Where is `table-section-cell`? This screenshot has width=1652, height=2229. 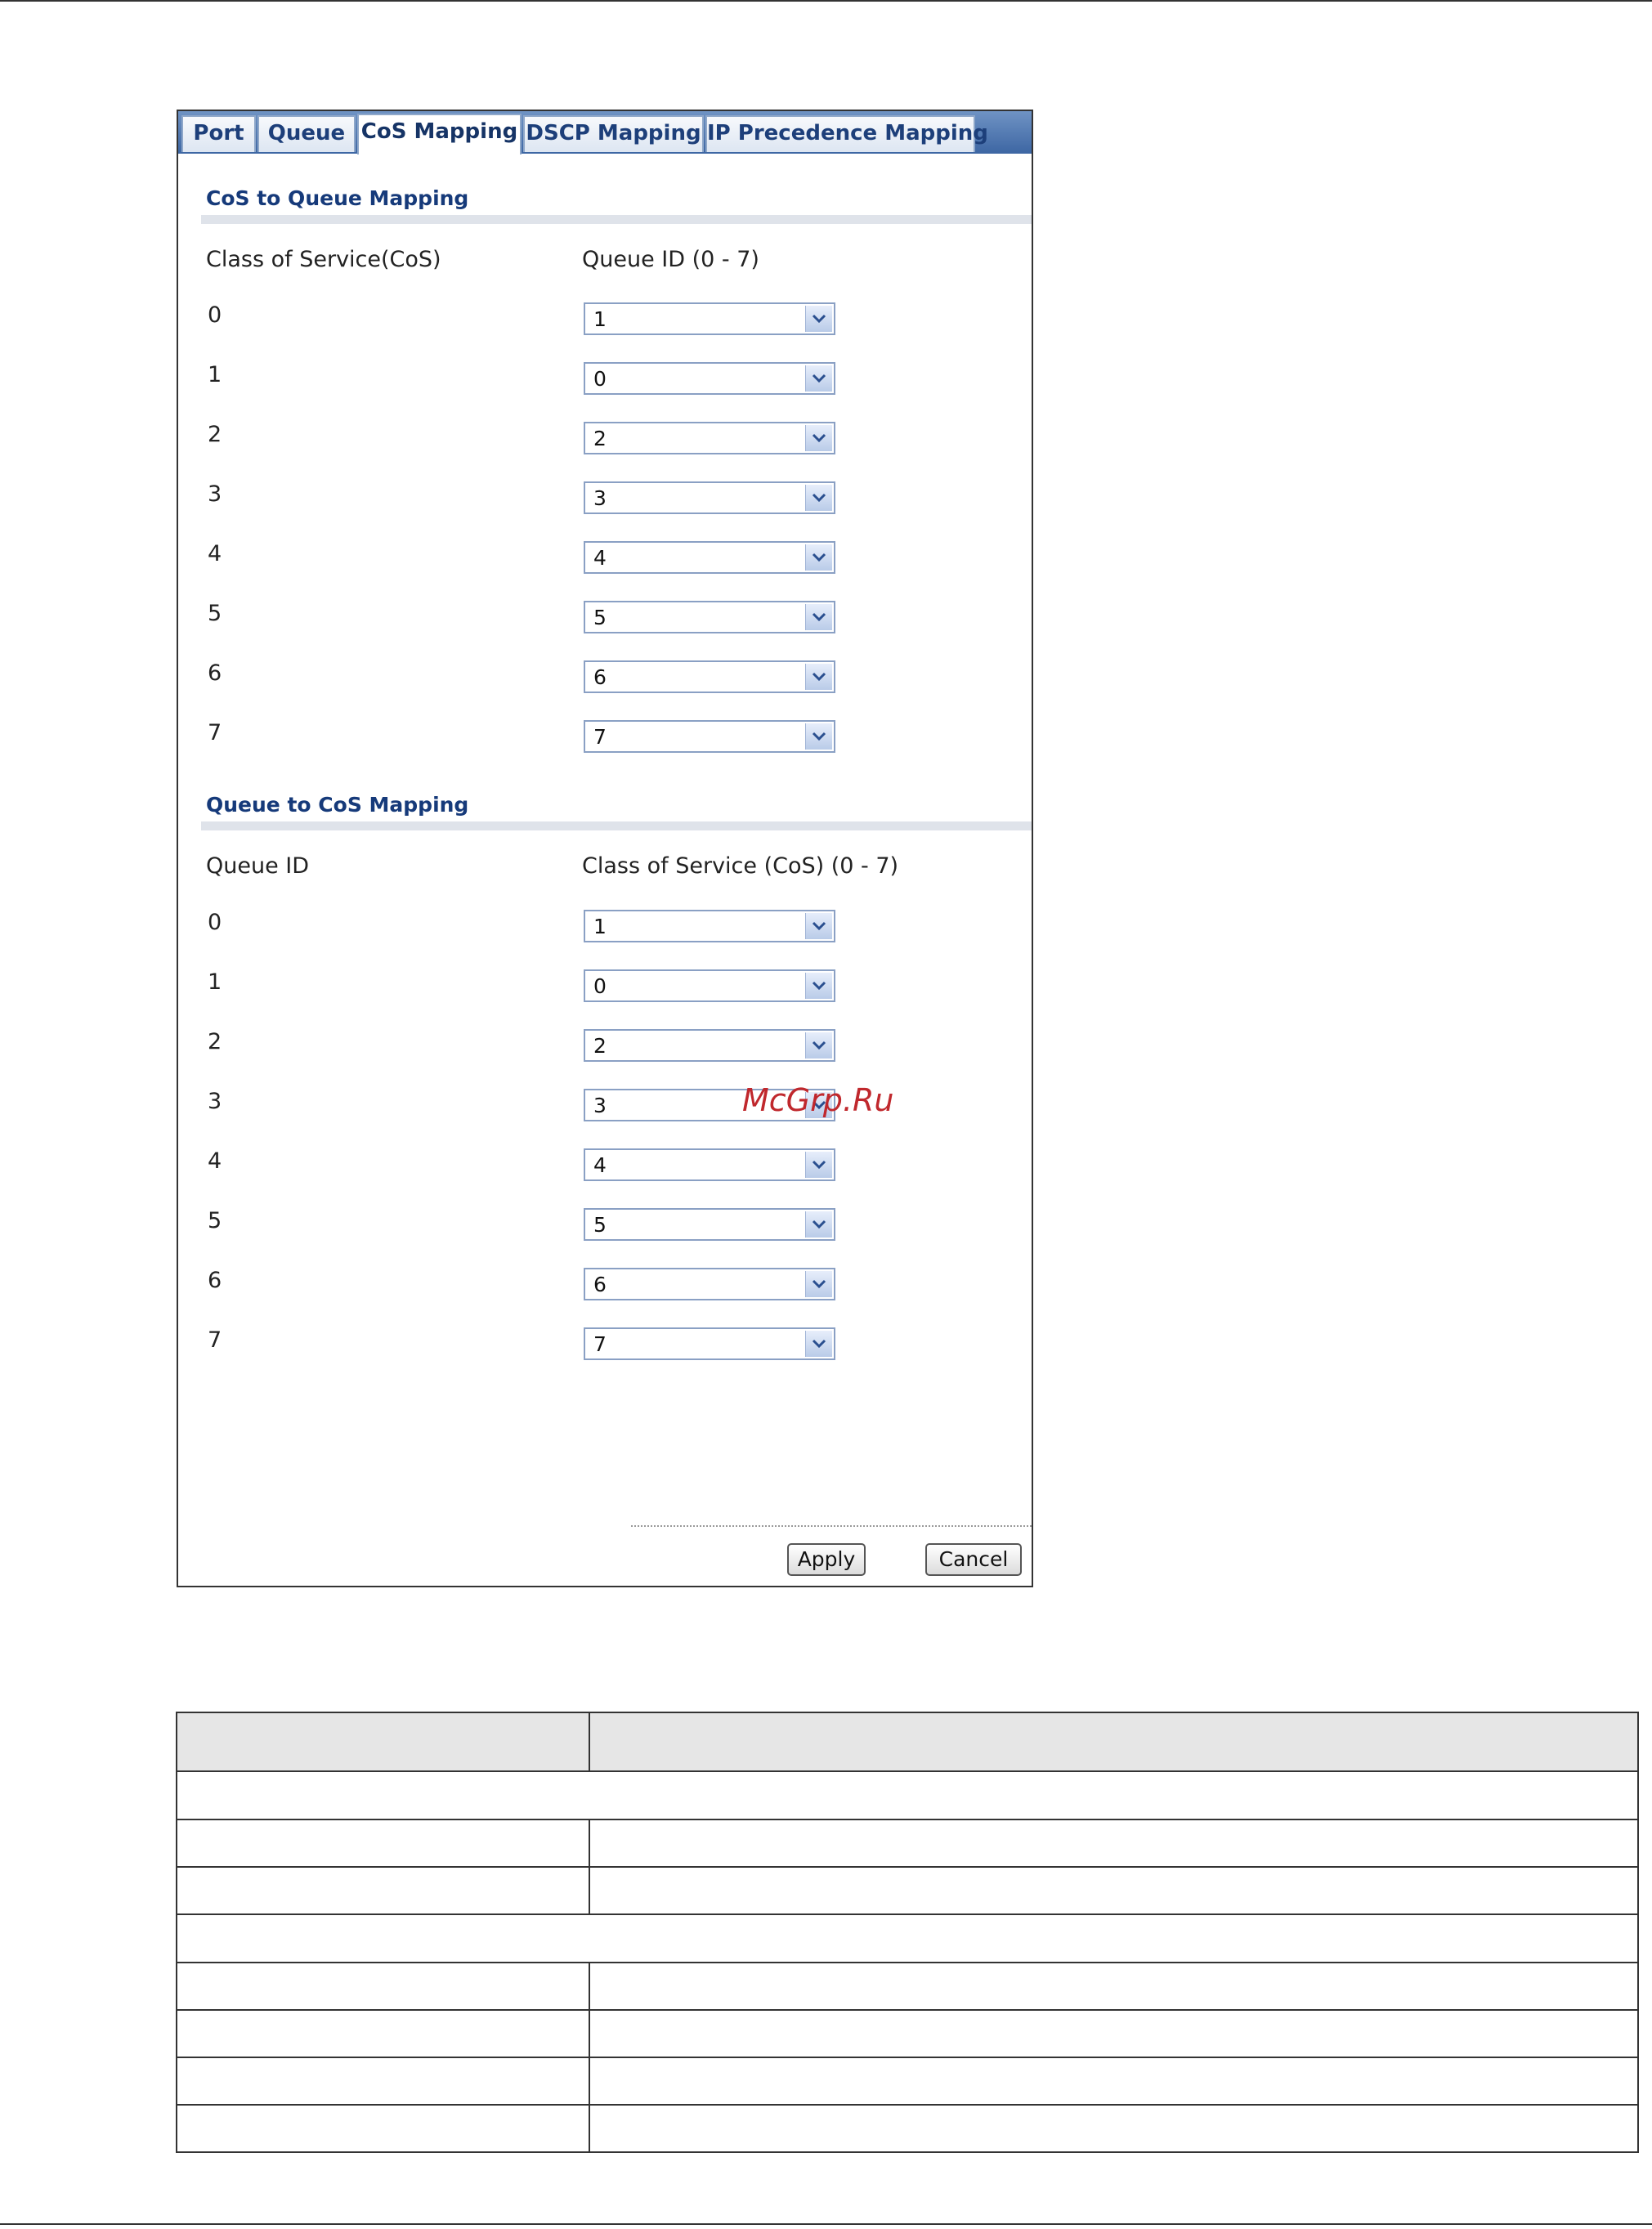 table-section-cell is located at coordinates (908, 1795).